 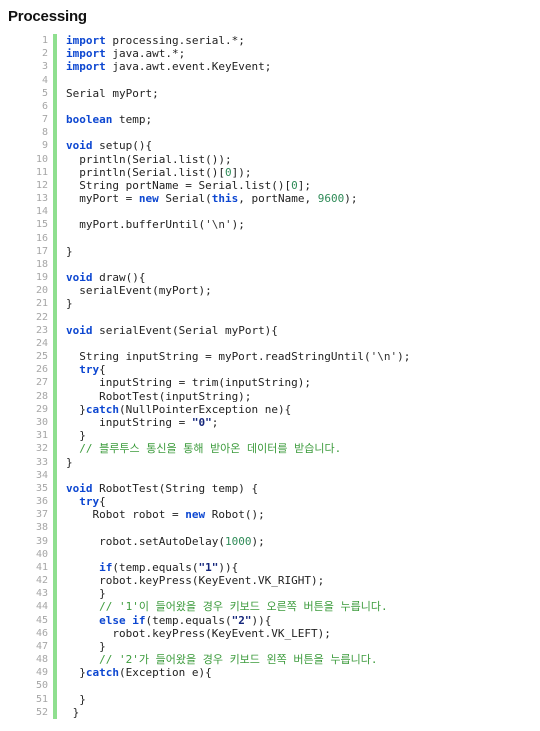 What do you see at coordinates (41, 185) in the screenshot?
I see `line-number: 12` at bounding box center [41, 185].